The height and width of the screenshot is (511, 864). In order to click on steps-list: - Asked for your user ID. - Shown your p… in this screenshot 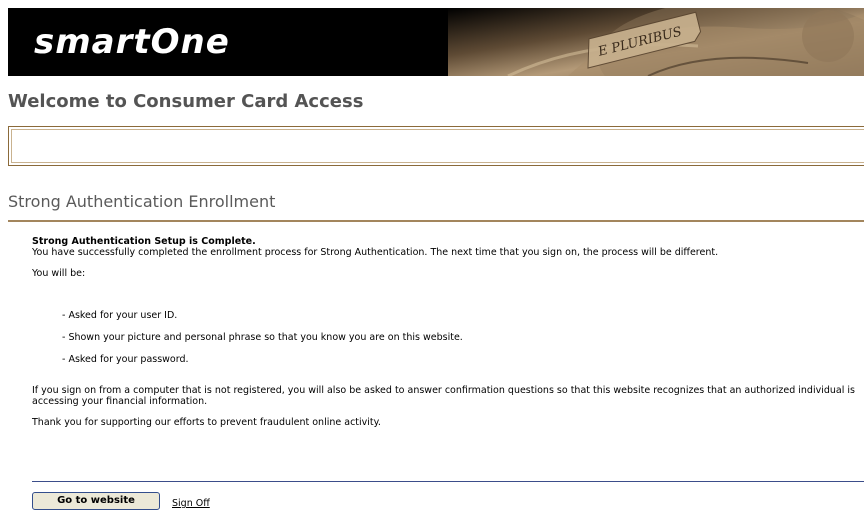, I will do `click(448, 337)`.